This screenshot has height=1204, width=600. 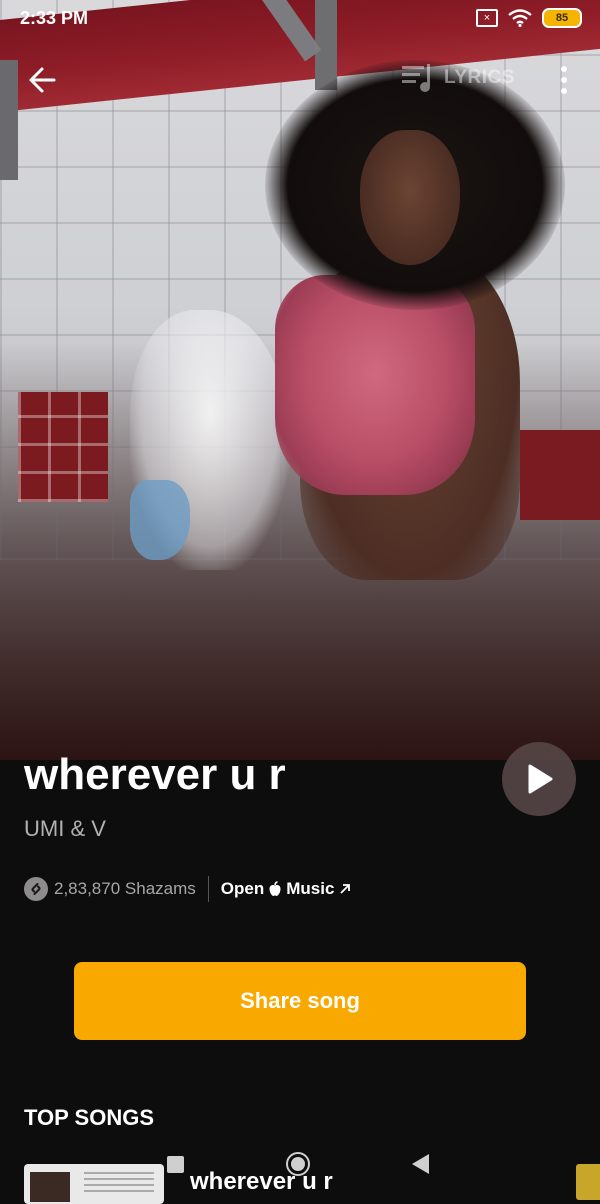 I want to click on back-button, so click(x=44, y=80).